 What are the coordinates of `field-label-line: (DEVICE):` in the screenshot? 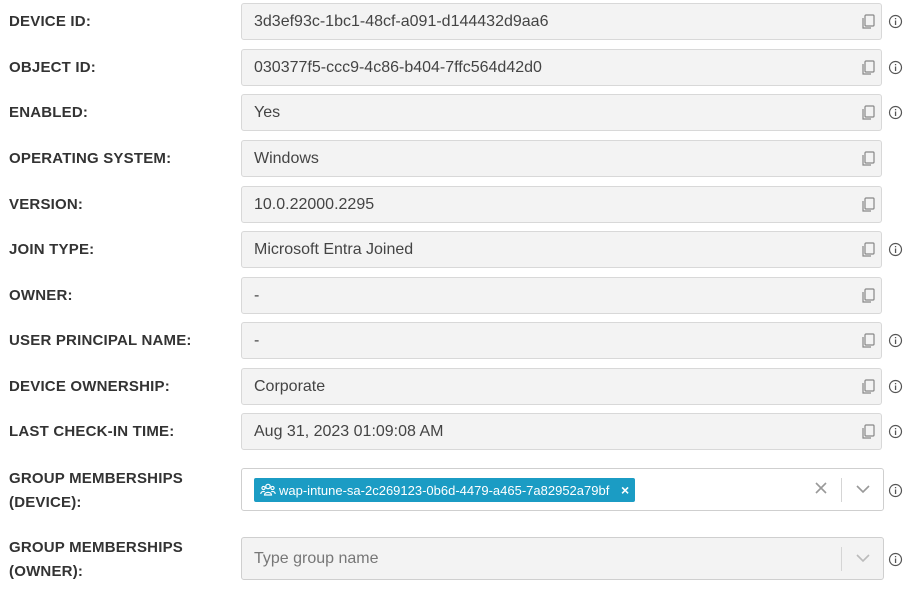 It's located at (45, 502).